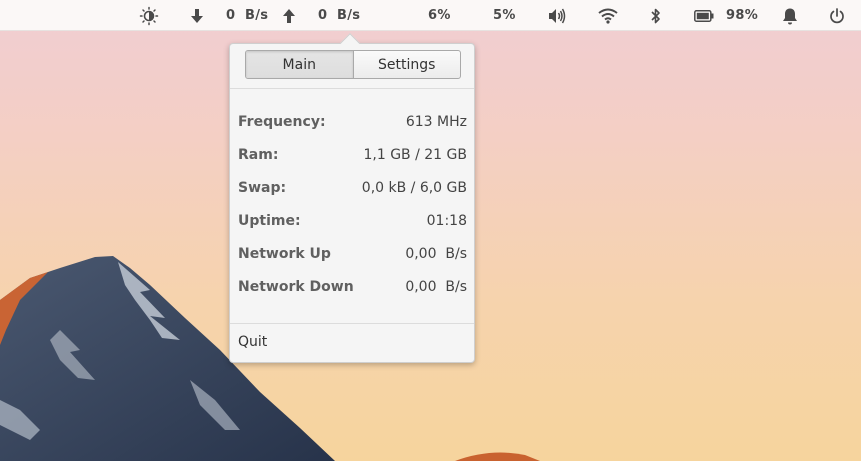  Describe the element at coordinates (352, 190) in the screenshot. I see `info-row-swap: Swap: 0,0 kB / 6,0 GB` at that location.